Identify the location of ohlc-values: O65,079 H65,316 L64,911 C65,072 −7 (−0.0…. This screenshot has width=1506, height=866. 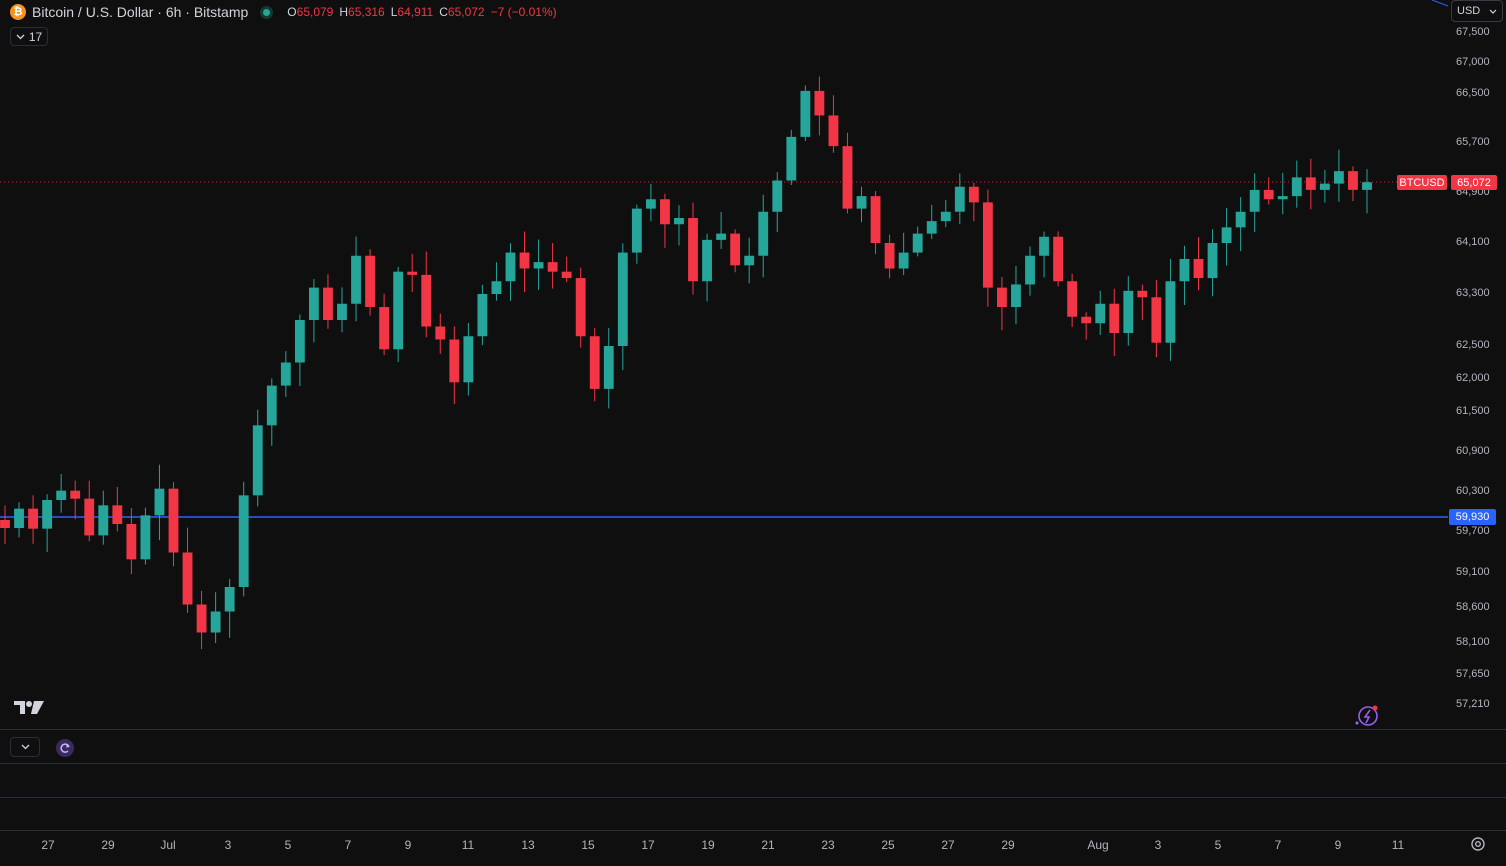
(421, 12).